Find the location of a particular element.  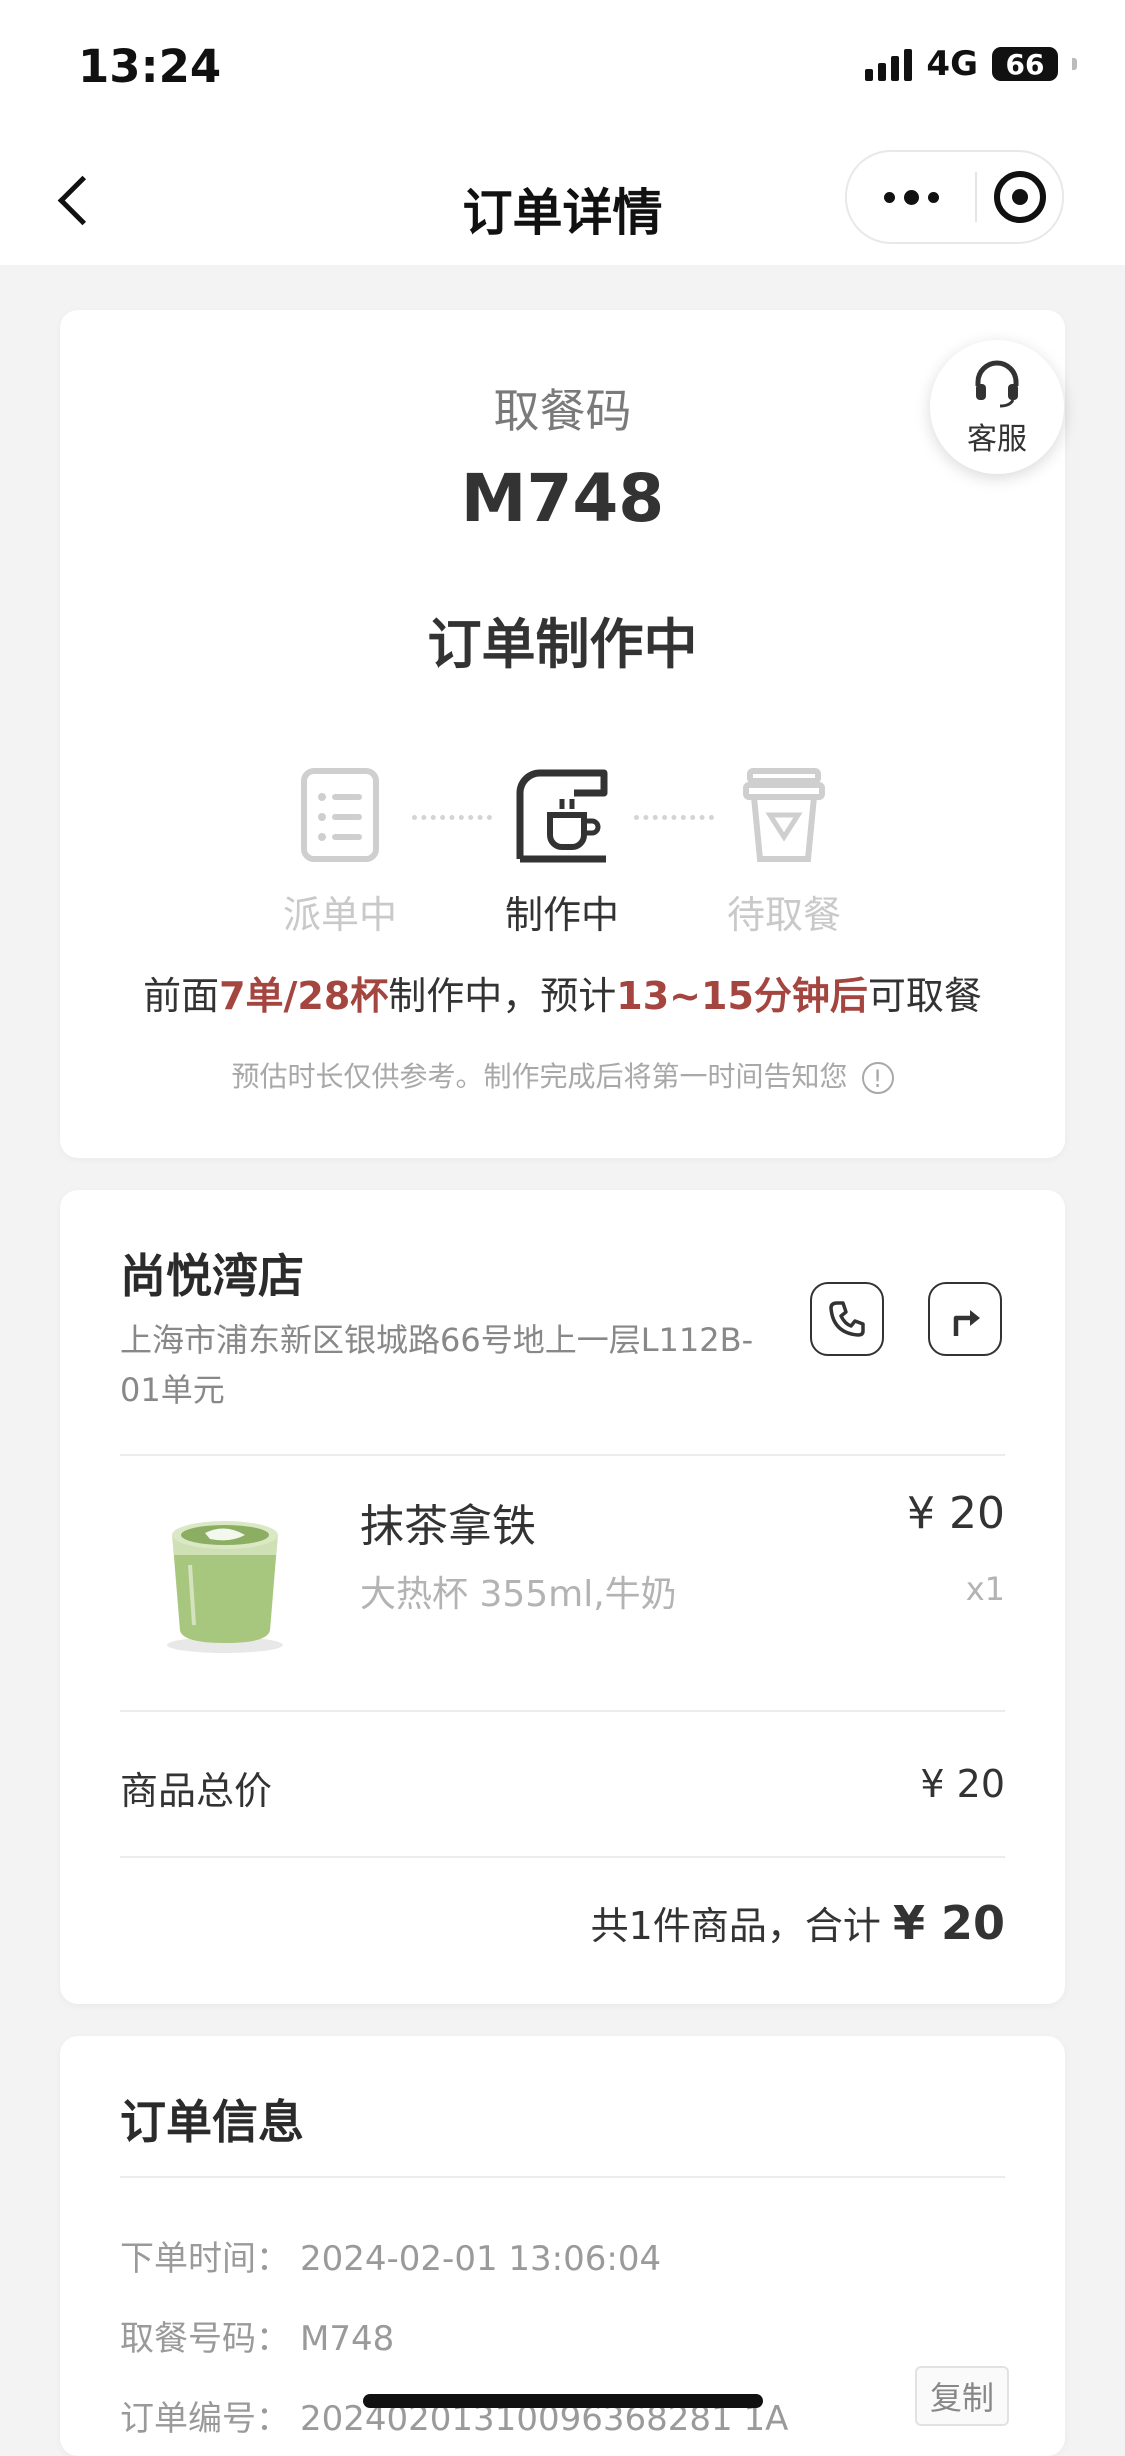

battery-level: 66 is located at coordinates (1025, 64).